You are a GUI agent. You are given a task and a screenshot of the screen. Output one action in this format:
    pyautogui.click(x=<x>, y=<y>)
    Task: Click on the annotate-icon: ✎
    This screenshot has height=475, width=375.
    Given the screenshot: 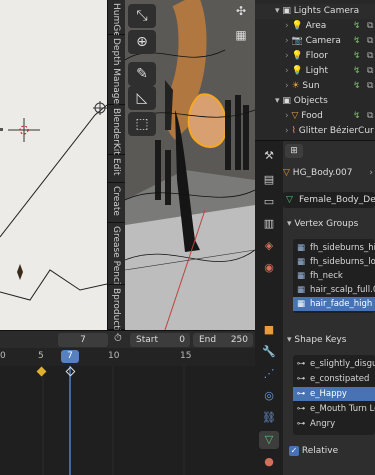 What is the action you would take?
    pyautogui.click(x=142, y=74)
    